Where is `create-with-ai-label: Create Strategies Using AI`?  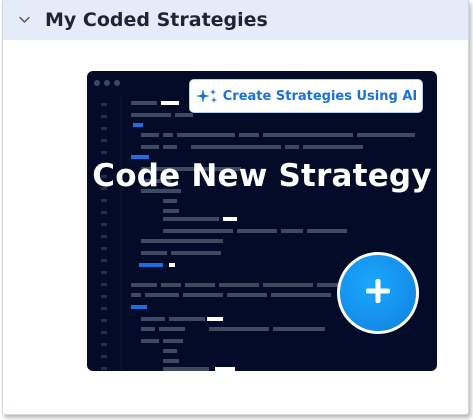
create-with-ai-label: Create Strategies Using AI is located at coordinates (320, 96).